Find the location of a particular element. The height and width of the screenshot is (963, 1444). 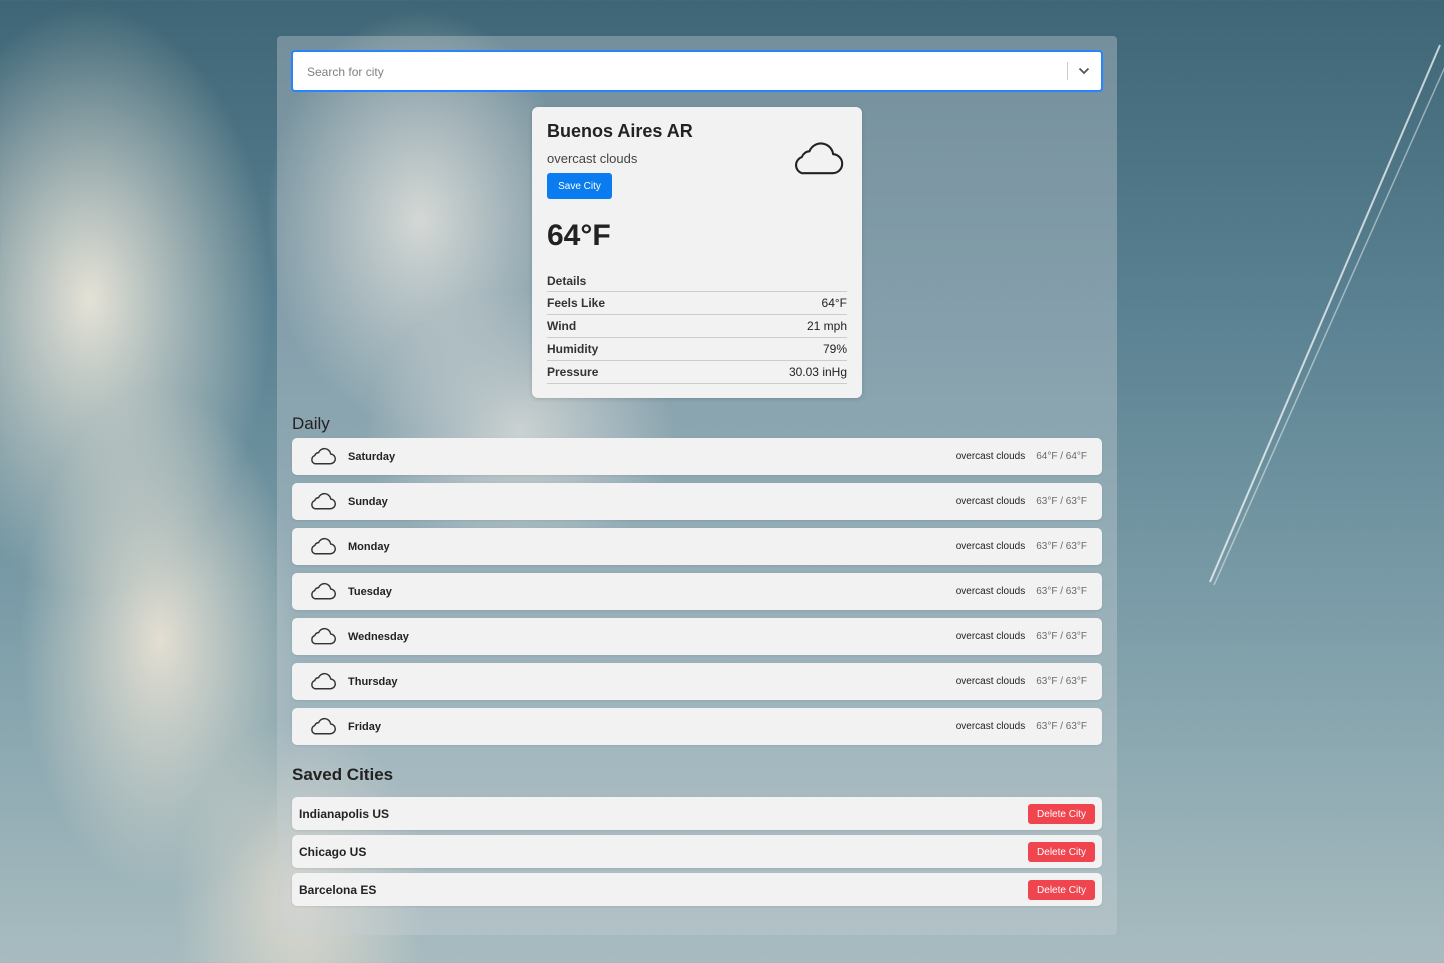

forecast-day-row: Sunday overcast clouds 63°F / 63°F is located at coordinates (697, 501).